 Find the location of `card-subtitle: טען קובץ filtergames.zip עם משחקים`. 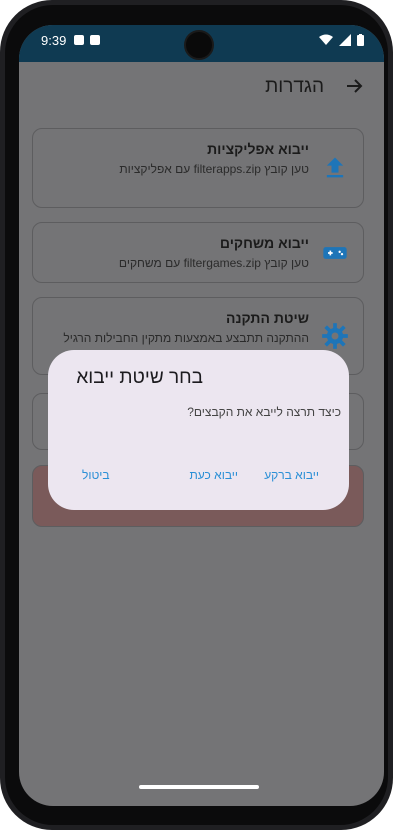

card-subtitle: טען קובץ filtergames.zip עם משחקים is located at coordinates (213, 263).